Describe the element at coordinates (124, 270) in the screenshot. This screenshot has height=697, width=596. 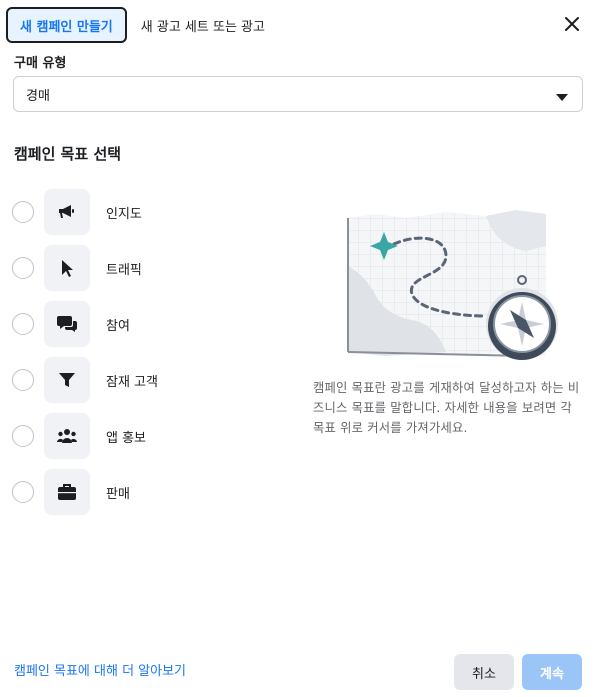
I see `objective-label: 트래픽` at that location.